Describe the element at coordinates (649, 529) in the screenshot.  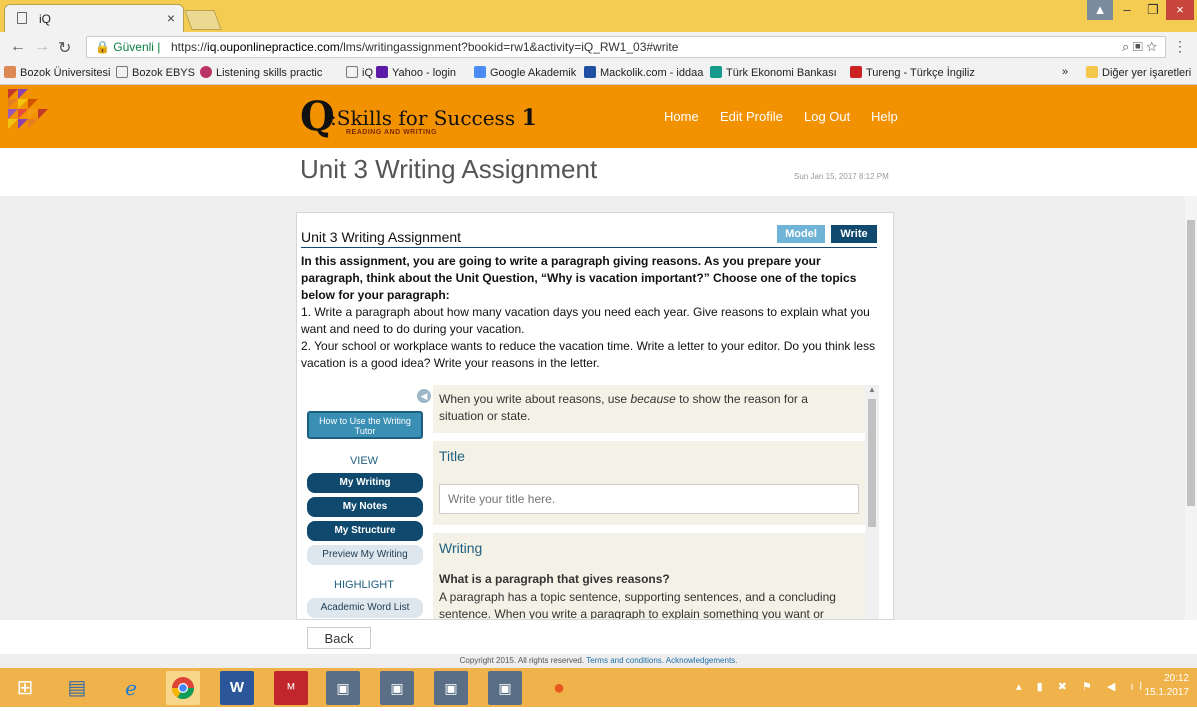
I see `section-divider` at that location.